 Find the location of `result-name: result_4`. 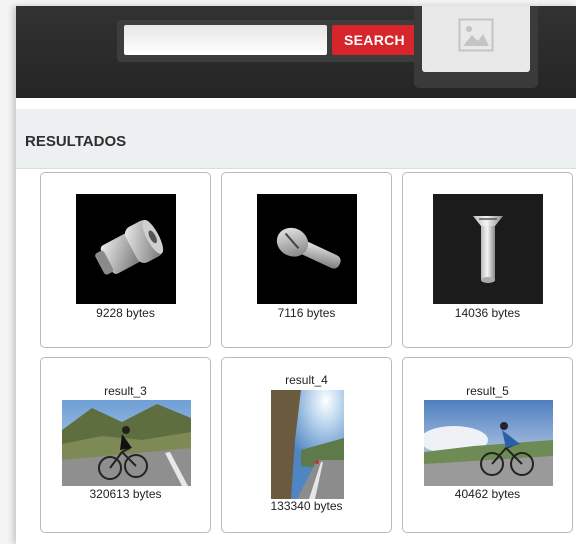

result-name: result_4 is located at coordinates (306, 380).